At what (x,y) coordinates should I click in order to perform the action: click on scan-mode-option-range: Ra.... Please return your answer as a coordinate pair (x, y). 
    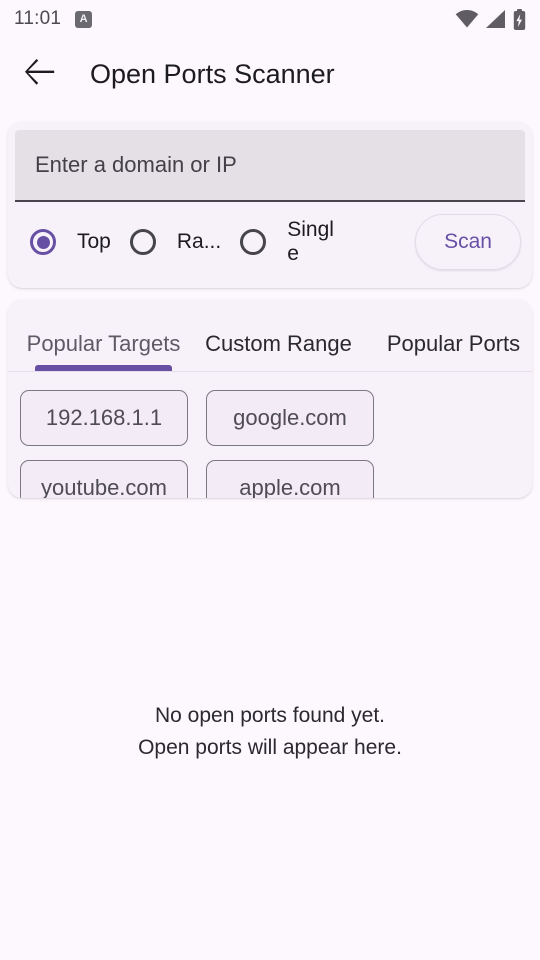
    Looking at the image, I should click on (174, 242).